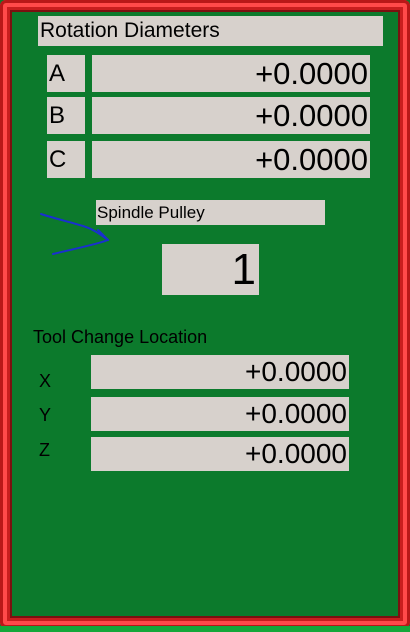  Describe the element at coordinates (74, 234) in the screenshot. I see `hand-drawn-arrow-icon` at that location.